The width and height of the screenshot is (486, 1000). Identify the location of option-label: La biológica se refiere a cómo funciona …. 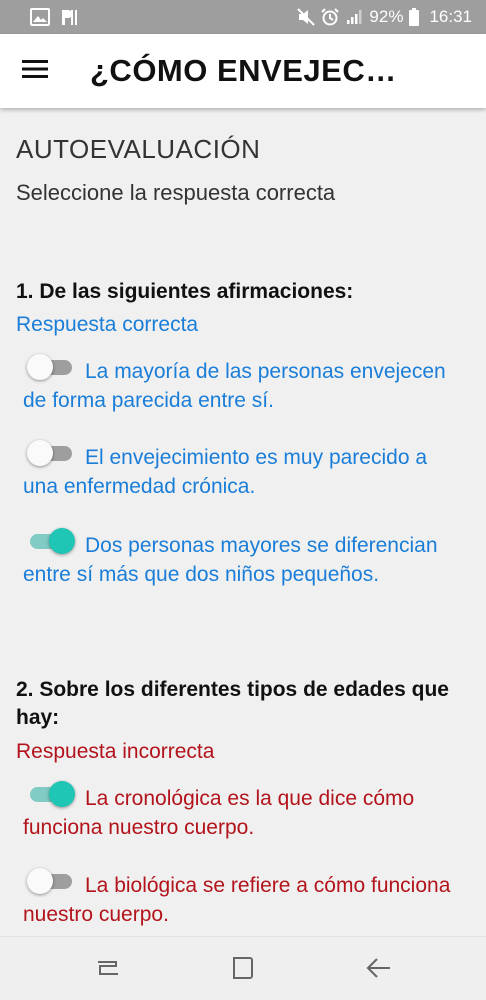
(237, 900).